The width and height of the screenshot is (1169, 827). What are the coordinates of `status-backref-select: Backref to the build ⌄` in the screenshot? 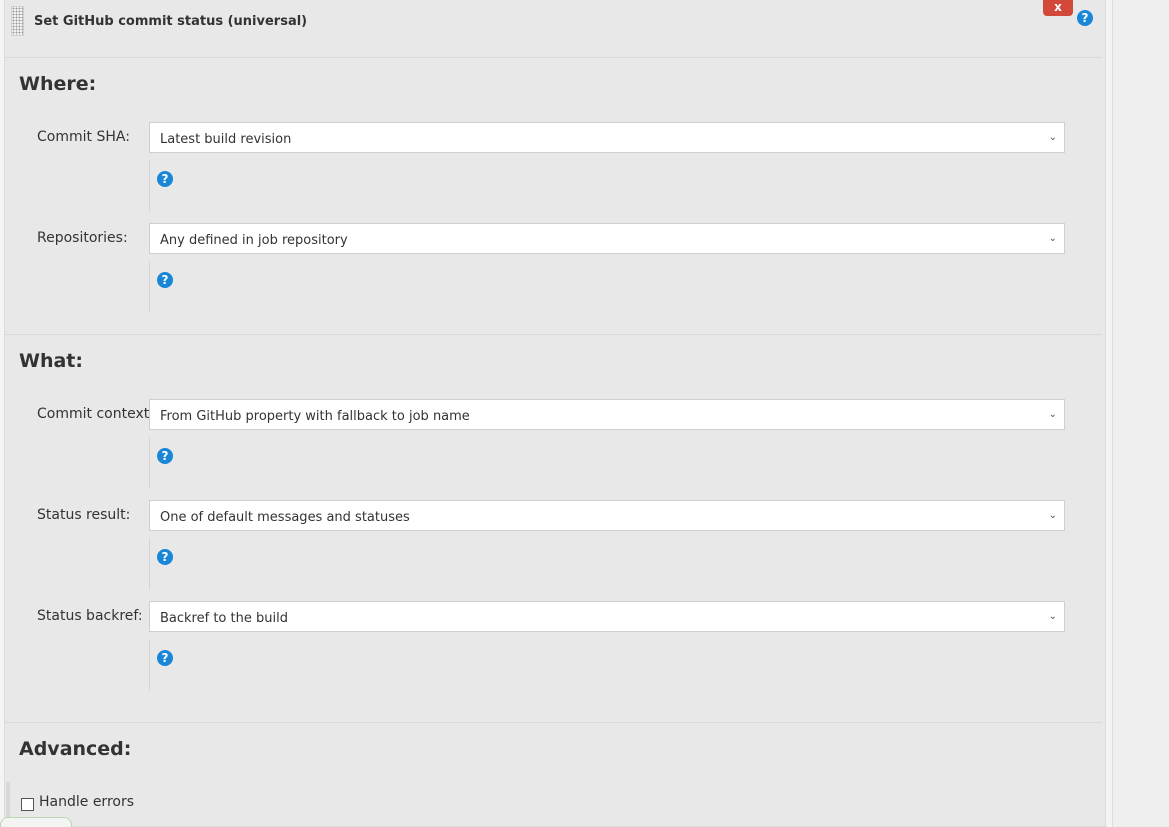 It's located at (607, 616).